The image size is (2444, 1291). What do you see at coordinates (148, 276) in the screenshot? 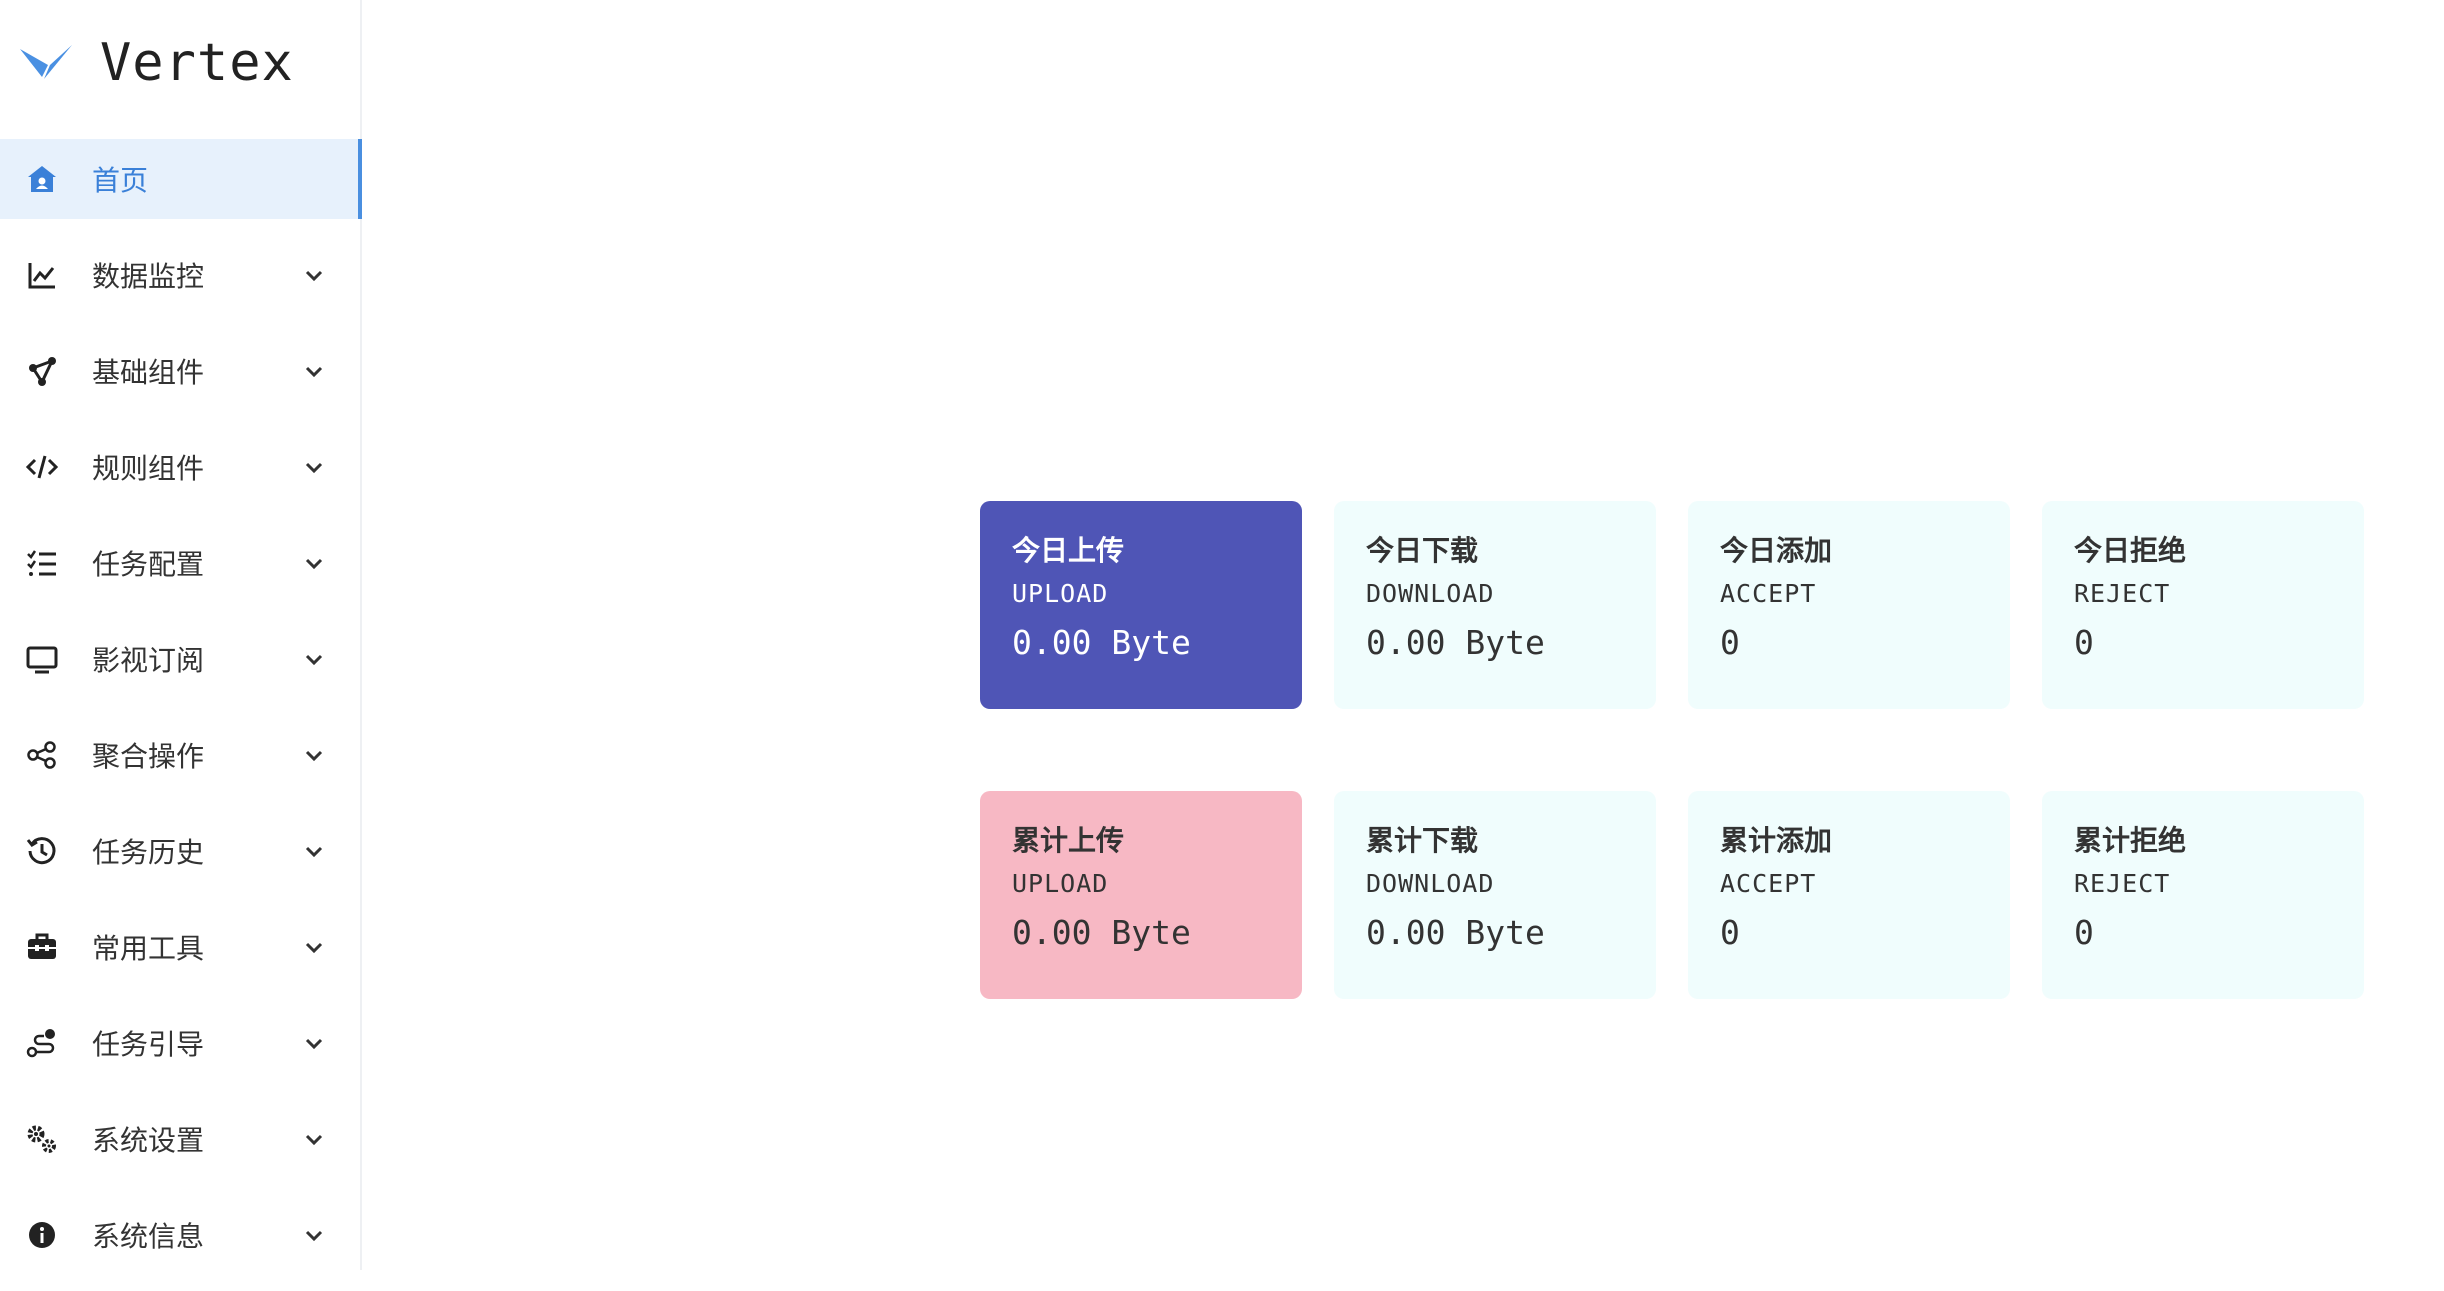
I see `sidebar-item-label: 数据监控` at bounding box center [148, 276].